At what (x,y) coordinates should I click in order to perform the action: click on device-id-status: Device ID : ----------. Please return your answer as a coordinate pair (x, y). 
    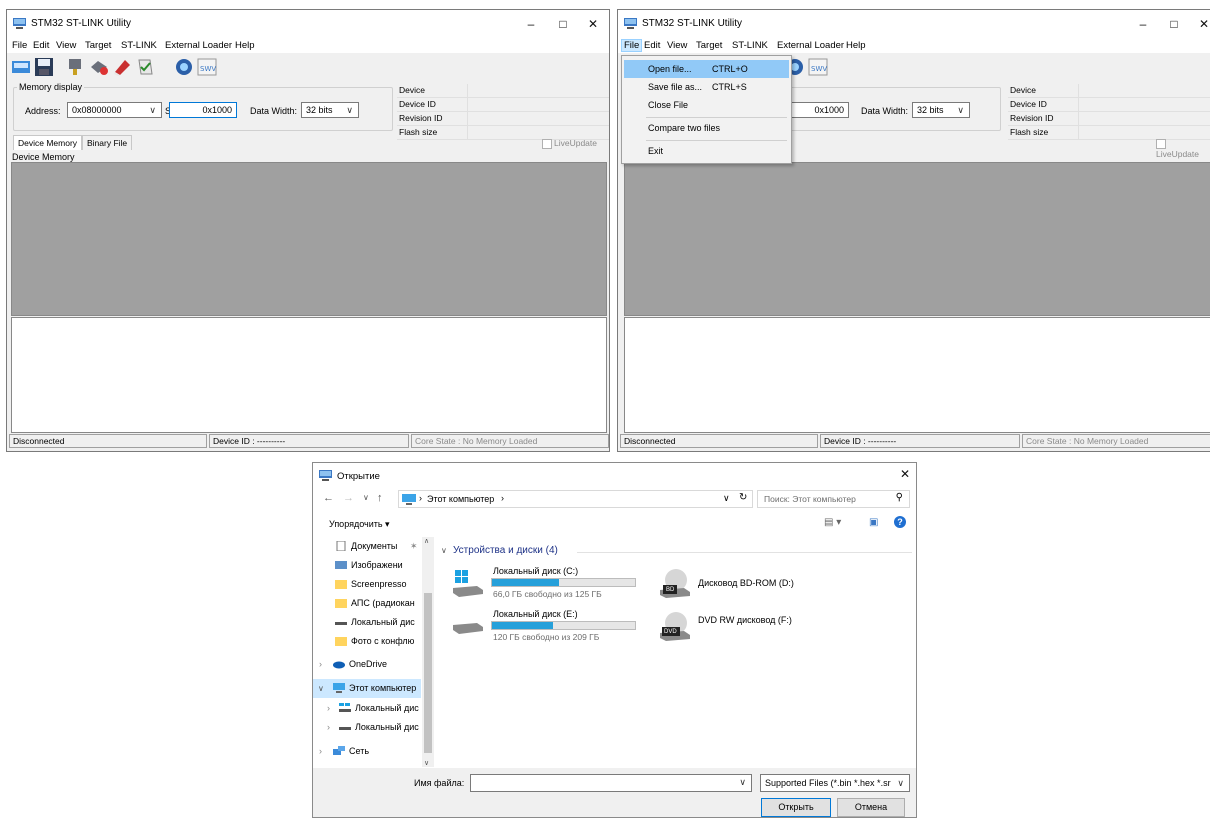
    Looking at the image, I should click on (920, 441).